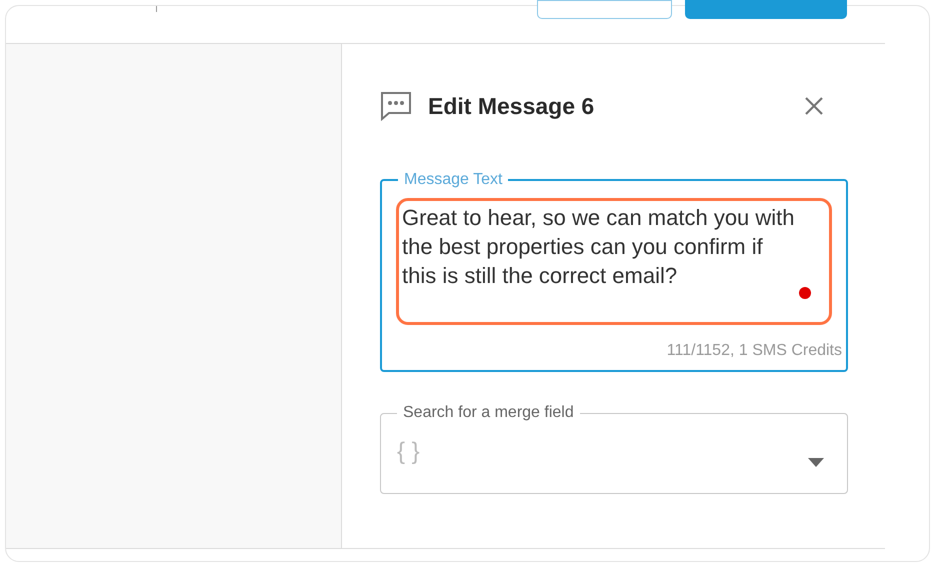 The image size is (934, 566). I want to click on placeholder-text: { }, so click(408, 452).